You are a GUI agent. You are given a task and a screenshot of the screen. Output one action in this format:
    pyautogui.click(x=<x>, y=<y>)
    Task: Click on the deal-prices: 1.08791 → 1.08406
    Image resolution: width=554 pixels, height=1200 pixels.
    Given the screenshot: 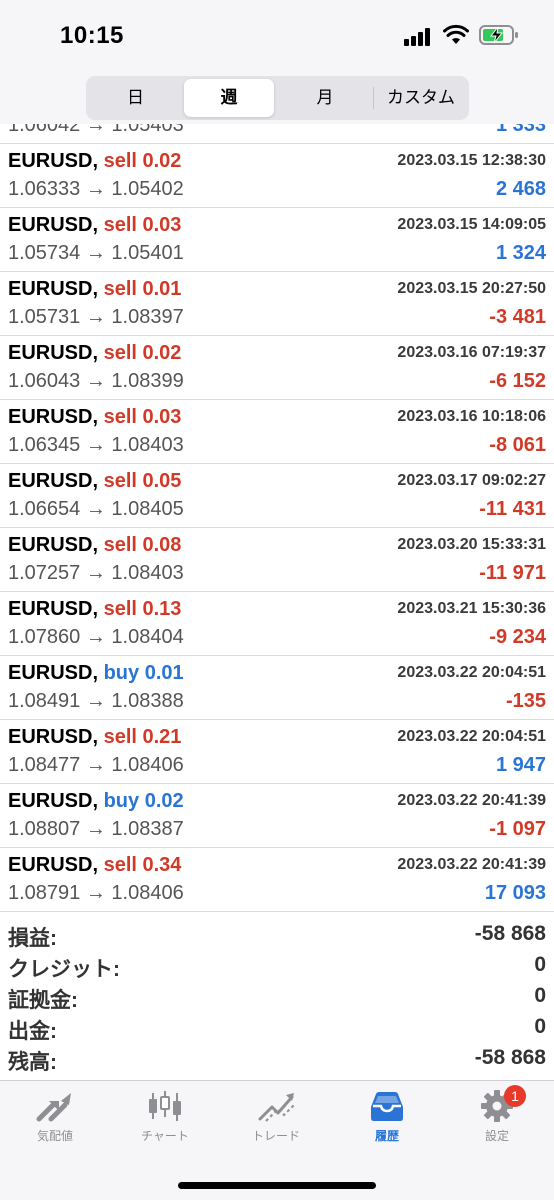 What is the action you would take?
    pyautogui.click(x=96, y=893)
    